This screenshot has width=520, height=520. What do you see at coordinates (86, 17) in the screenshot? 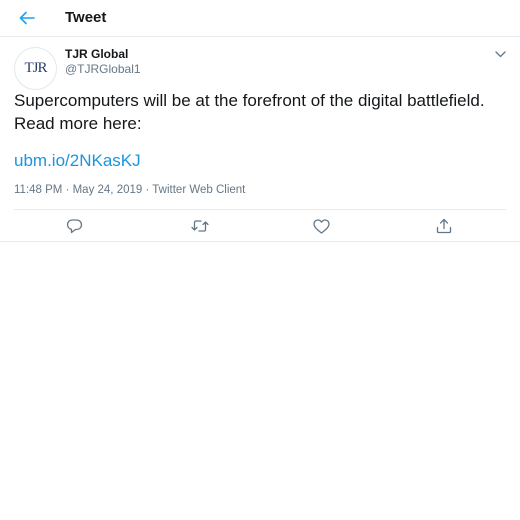
I see `page-title: Tweet` at bounding box center [86, 17].